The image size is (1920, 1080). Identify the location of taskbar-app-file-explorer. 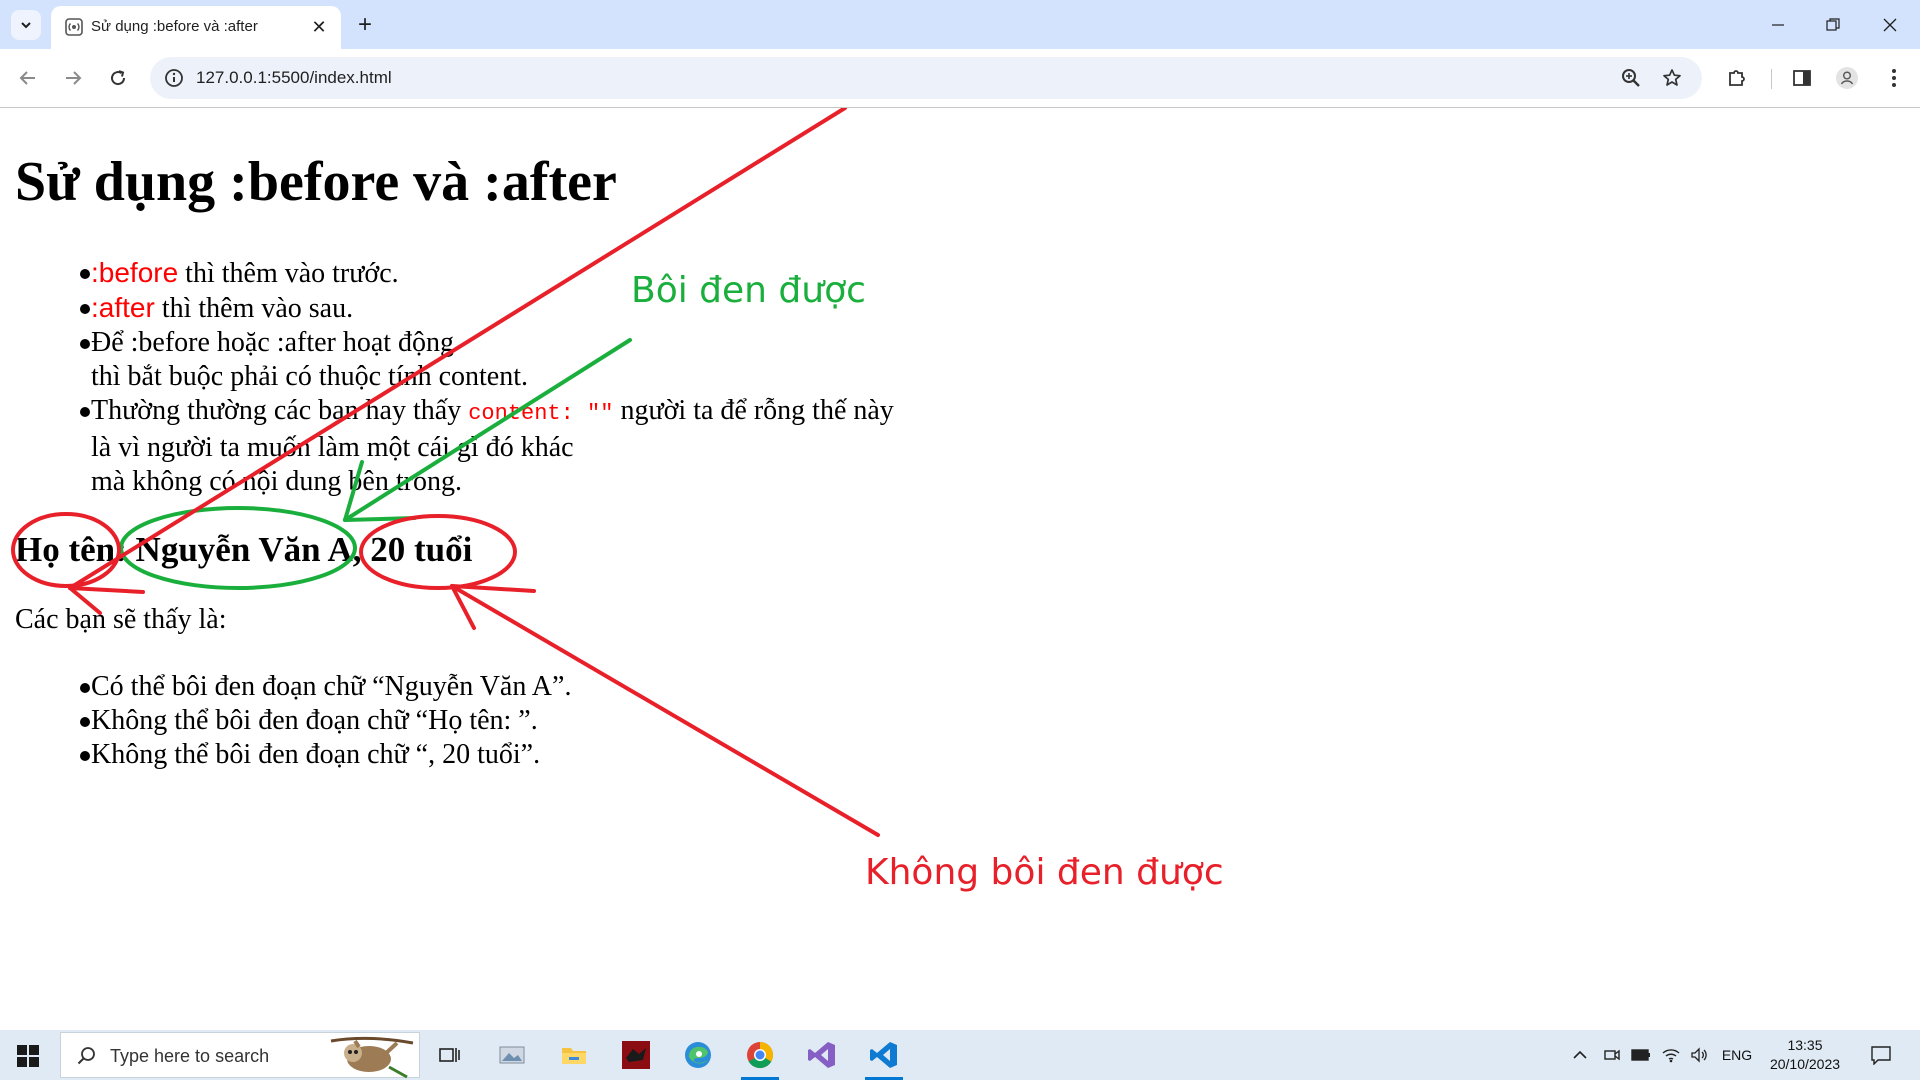
(574, 1055).